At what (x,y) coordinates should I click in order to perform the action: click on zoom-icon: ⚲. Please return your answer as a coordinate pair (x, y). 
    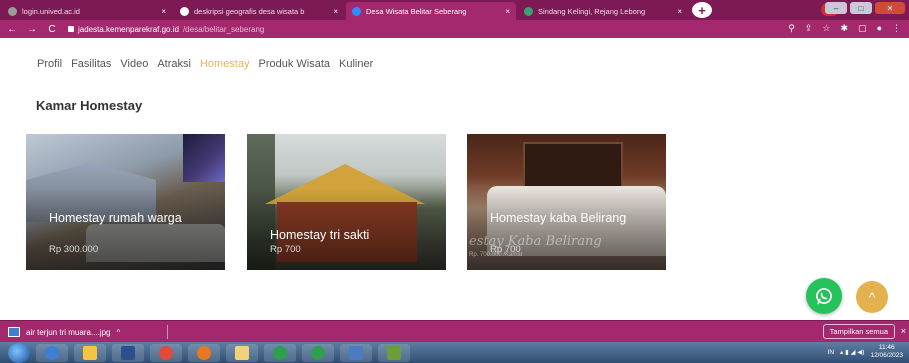
    Looking at the image, I should click on (791, 28).